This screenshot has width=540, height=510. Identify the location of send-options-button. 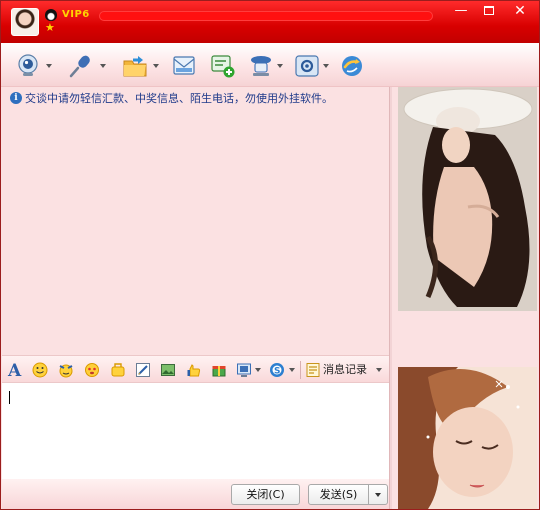
(378, 494).